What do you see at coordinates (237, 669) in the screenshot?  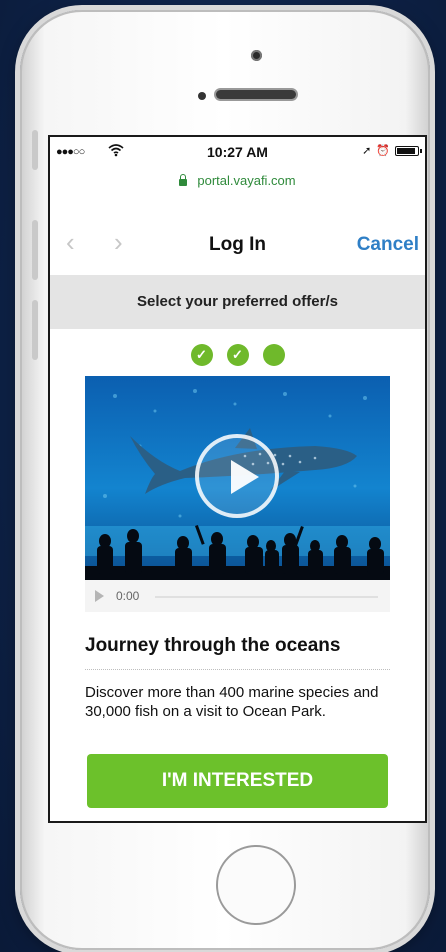 I see `divider` at bounding box center [237, 669].